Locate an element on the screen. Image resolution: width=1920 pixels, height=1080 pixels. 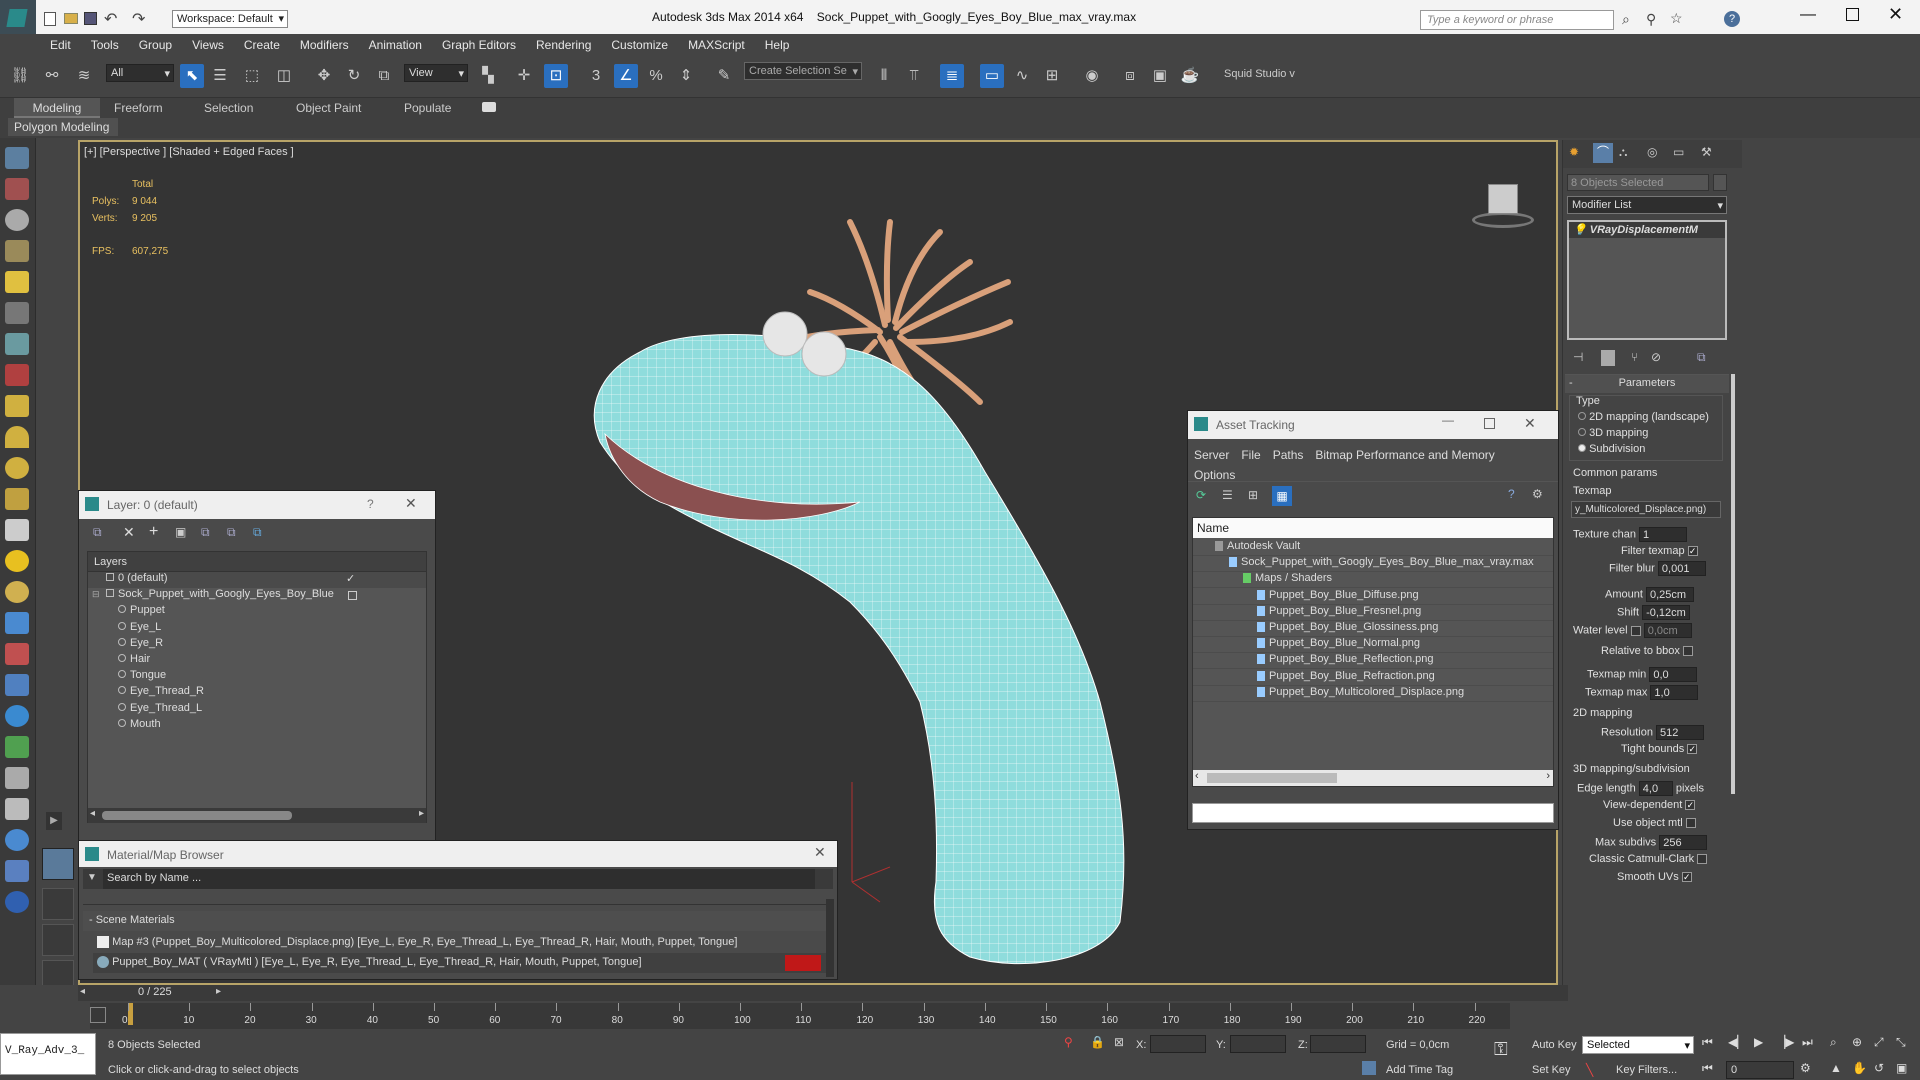
asset-row: Autodesk Vault is located at coordinates (1373, 548).